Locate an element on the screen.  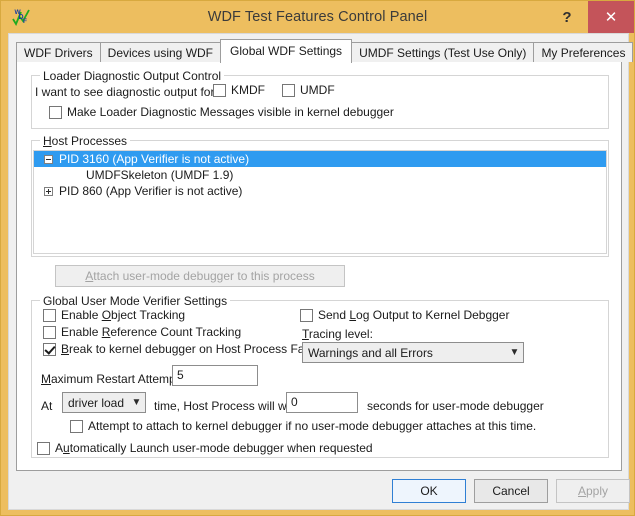
attempt-kernel-debugger-attach-checkbox-box is located at coordinates (76, 426).